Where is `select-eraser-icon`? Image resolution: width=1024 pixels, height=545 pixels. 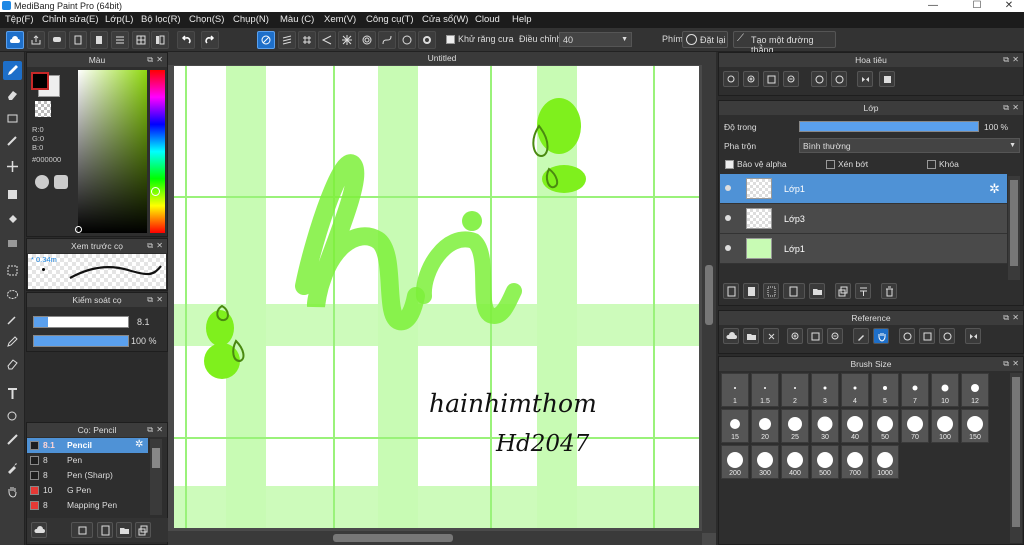
select-eraser-icon is located at coordinates (12, 363).